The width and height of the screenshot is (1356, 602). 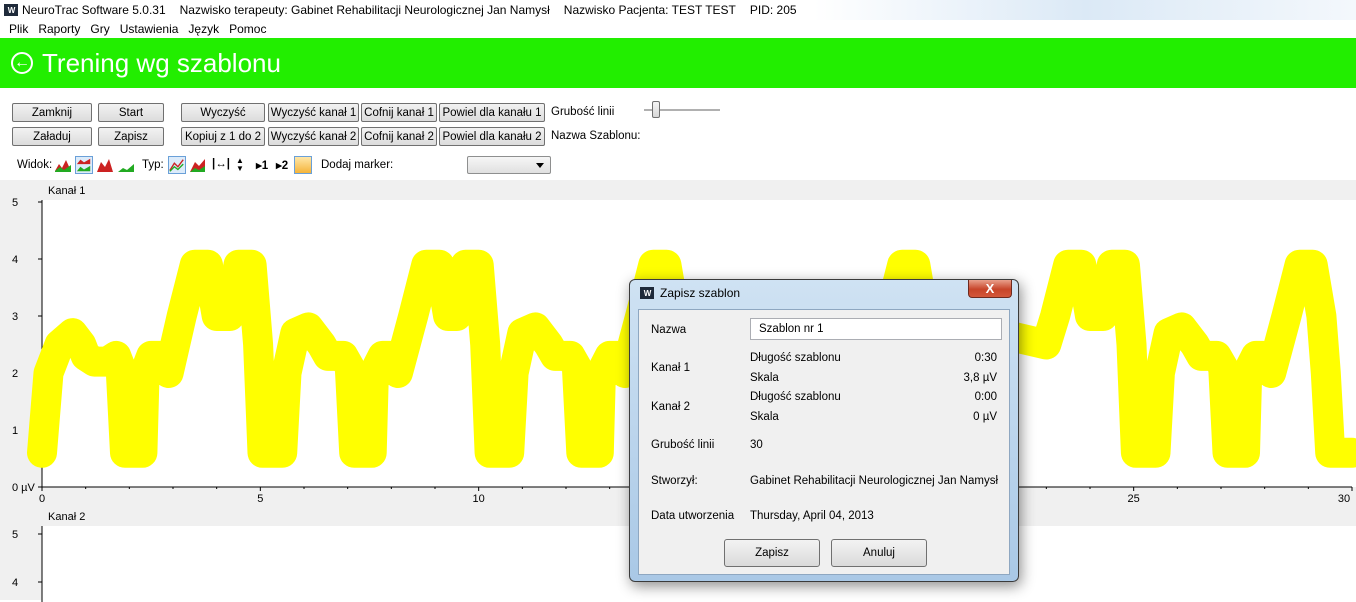 What do you see at coordinates (203, 29) in the screenshot?
I see `menu-jezyk: Język` at bounding box center [203, 29].